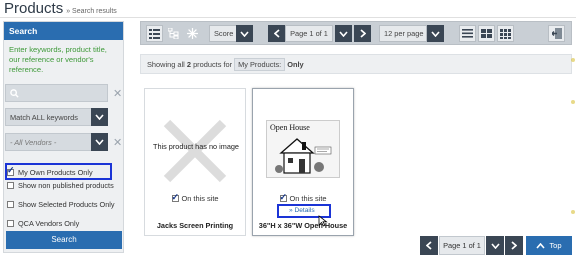  What do you see at coordinates (33, 142) in the screenshot?
I see `vendor-select-value: - All Vendors -` at bounding box center [33, 142].